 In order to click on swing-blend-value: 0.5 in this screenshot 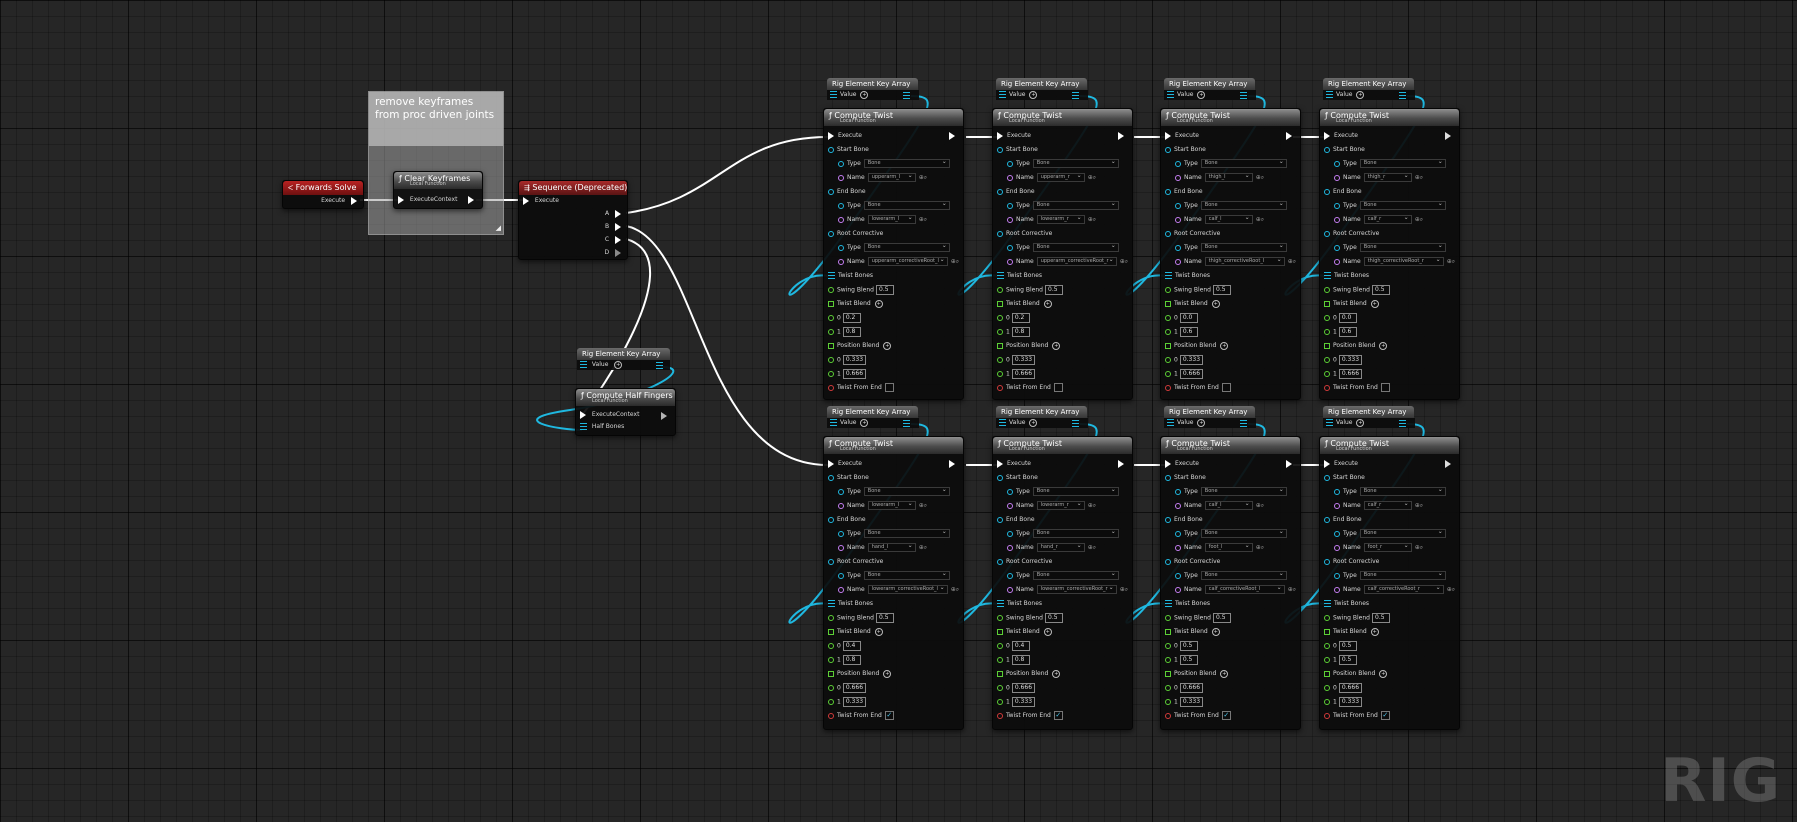, I will do `click(1222, 618)`.